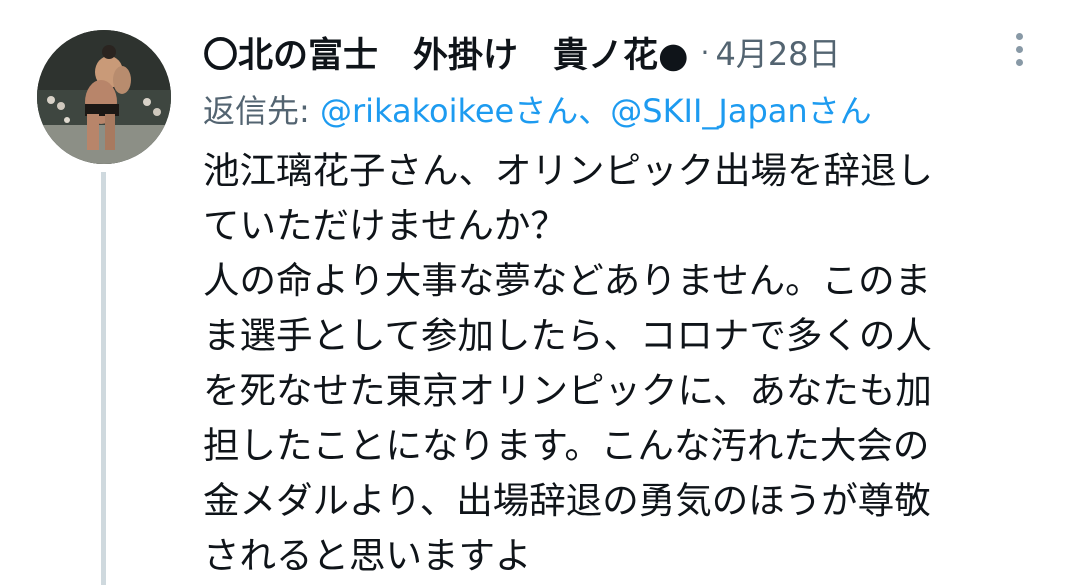 This screenshot has width=1070, height=585. Describe the element at coordinates (568, 170) in the screenshot. I see `tweet-text-line: 池江璃花子さん、オリンピック出場を辞退し` at that location.